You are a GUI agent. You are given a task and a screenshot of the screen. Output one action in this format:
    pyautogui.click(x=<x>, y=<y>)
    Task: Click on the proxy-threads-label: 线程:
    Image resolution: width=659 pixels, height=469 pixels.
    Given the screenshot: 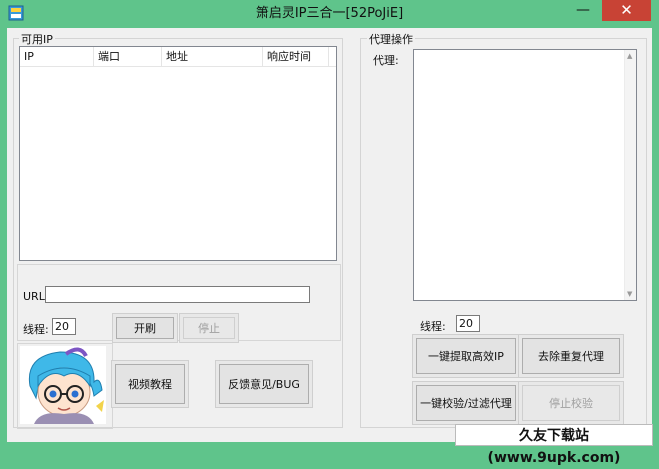 What is the action you would take?
    pyautogui.click(x=433, y=326)
    